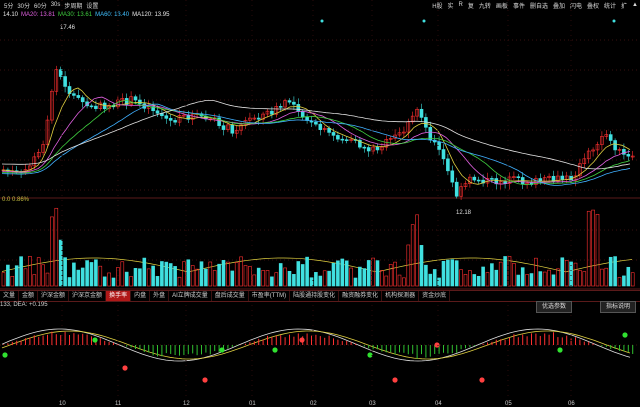 The image size is (640, 407). Describe the element at coordinates (230, 296) in the screenshot. I see `tab-after-hours: 盘后成交量` at that location.